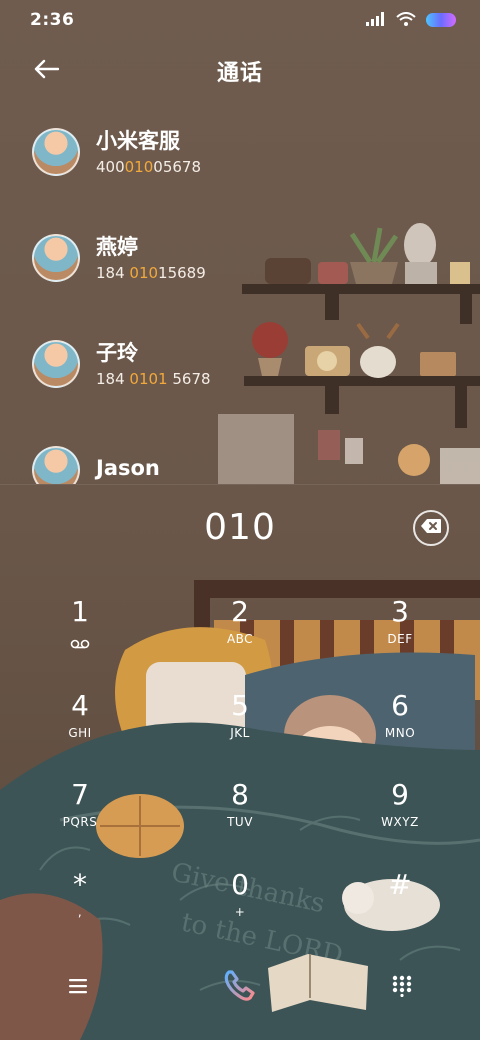 The height and width of the screenshot is (1040, 480). What do you see at coordinates (240, 20) in the screenshot?
I see `status-bar: 2:36` at bounding box center [240, 20].